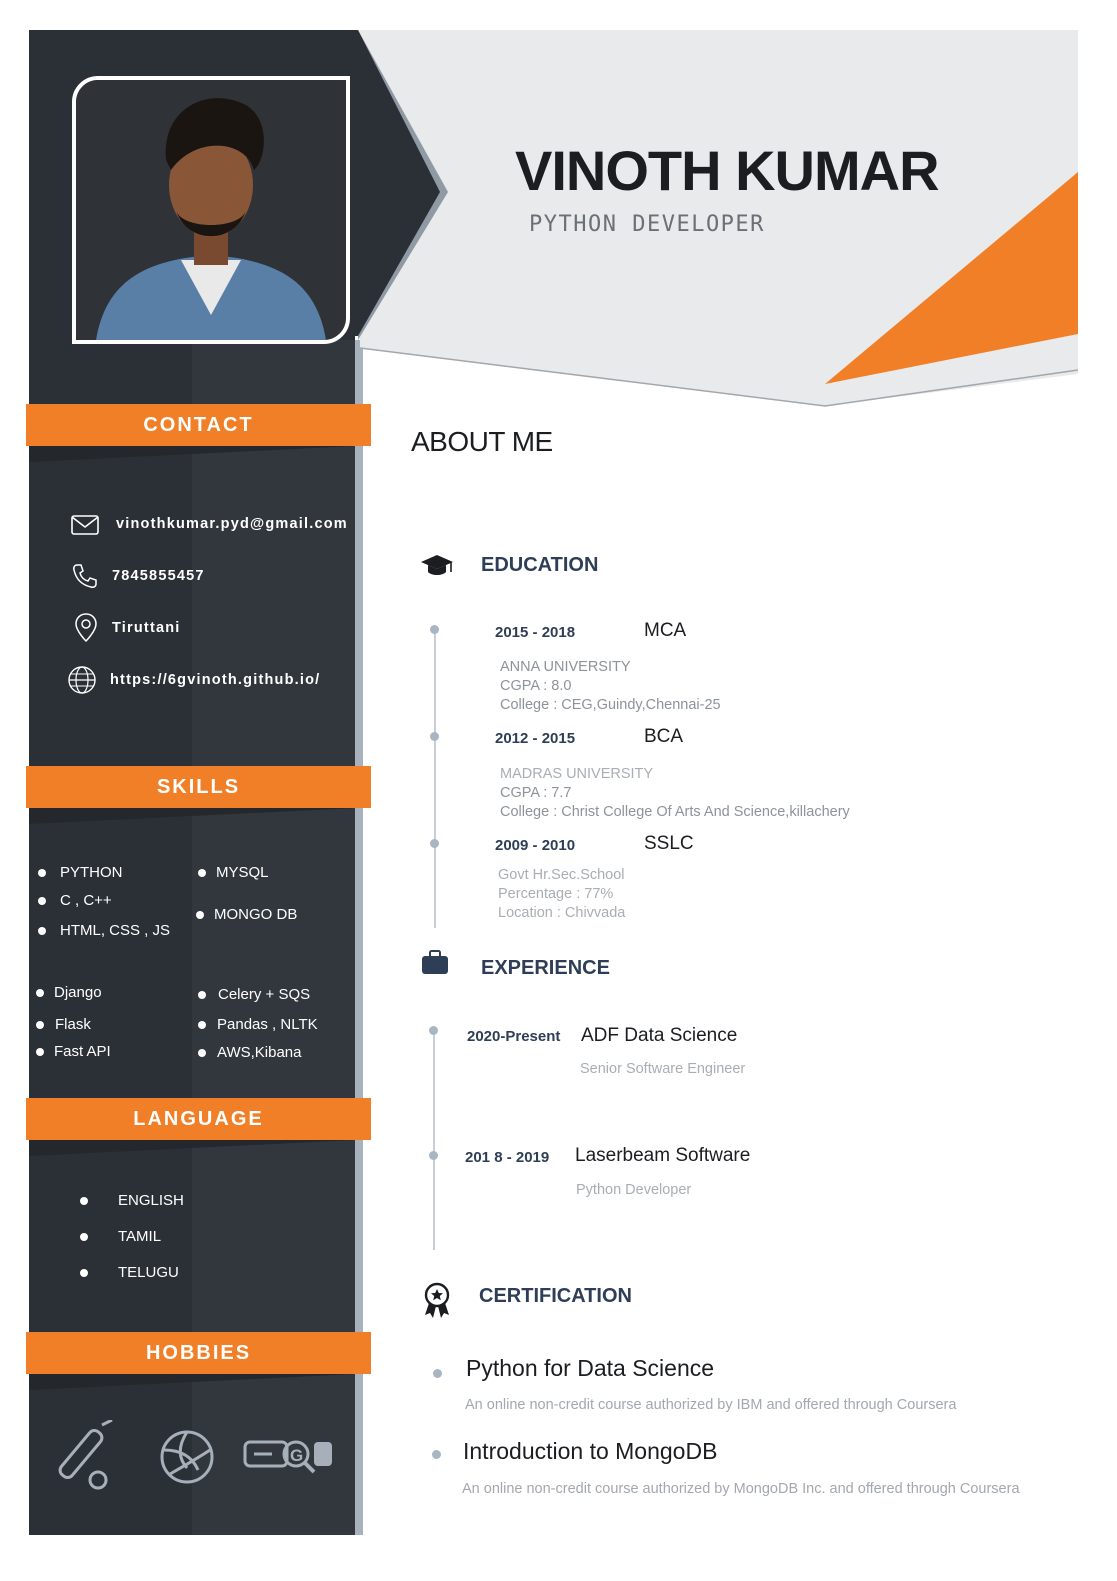  Describe the element at coordinates (198, 787) in the screenshot. I see `skills-heading: SKILLS` at that location.